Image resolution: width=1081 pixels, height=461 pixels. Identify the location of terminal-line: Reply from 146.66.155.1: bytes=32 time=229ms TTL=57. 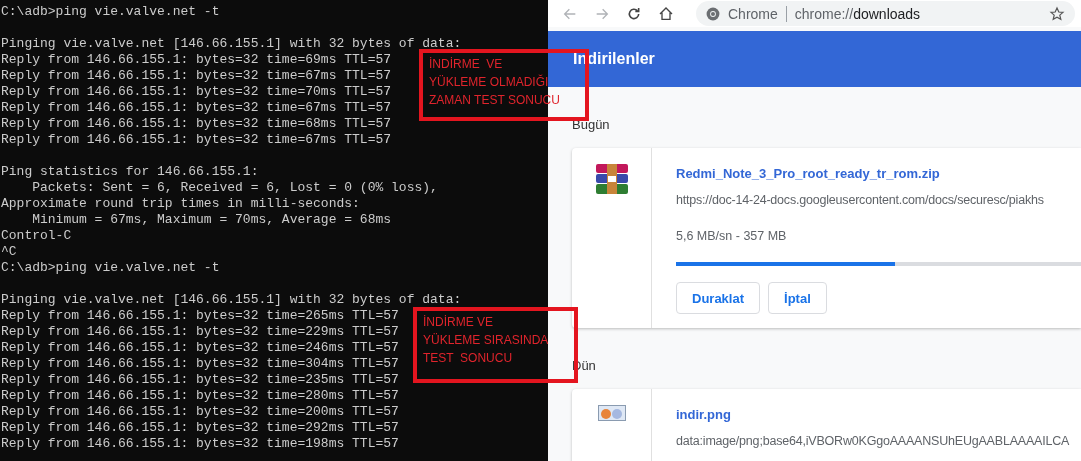
(200, 332).